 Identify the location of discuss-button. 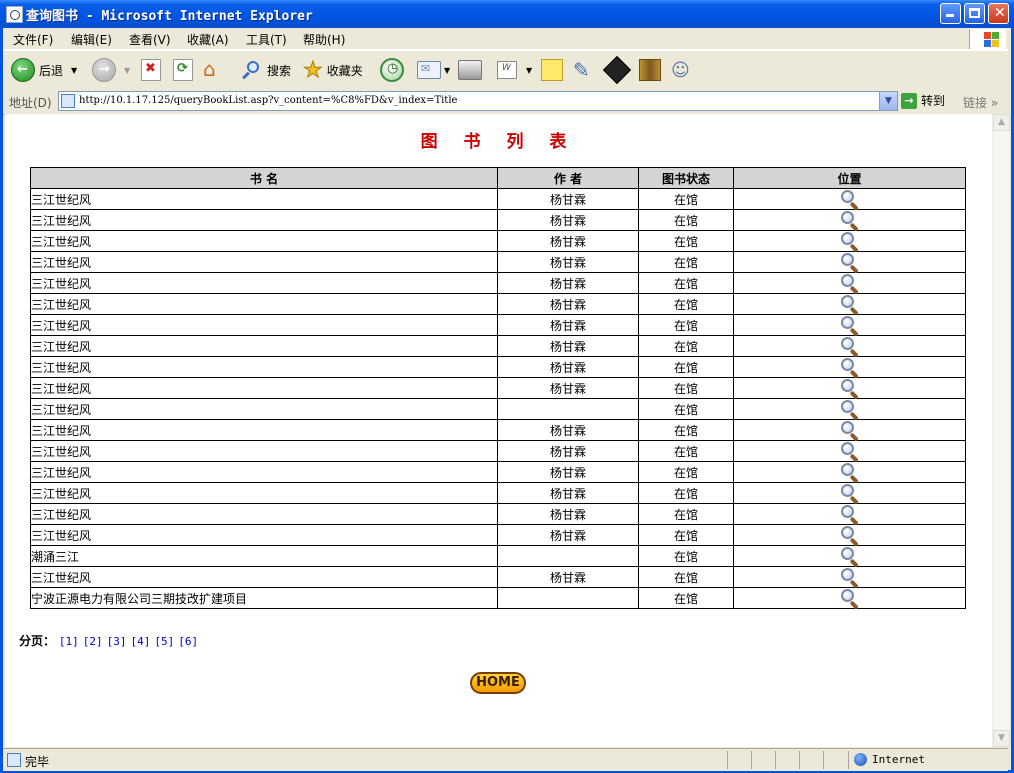
(552, 70).